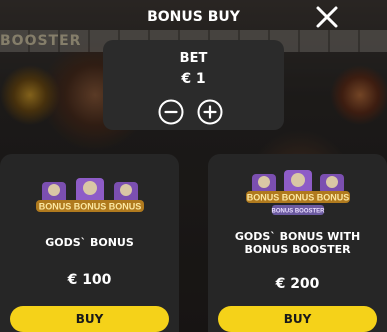 This screenshot has height=332, width=387. What do you see at coordinates (90, 195) in the screenshot?
I see `gods-bonus-logo: BONUS BONUS BONUS` at bounding box center [90, 195].